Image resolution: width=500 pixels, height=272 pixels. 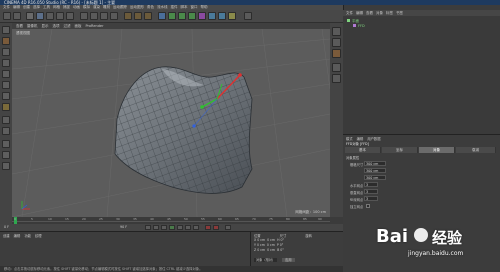 What do you see at coordinates (36, 7) in the screenshot?
I see `menu-item: 选择` at bounding box center [36, 7].